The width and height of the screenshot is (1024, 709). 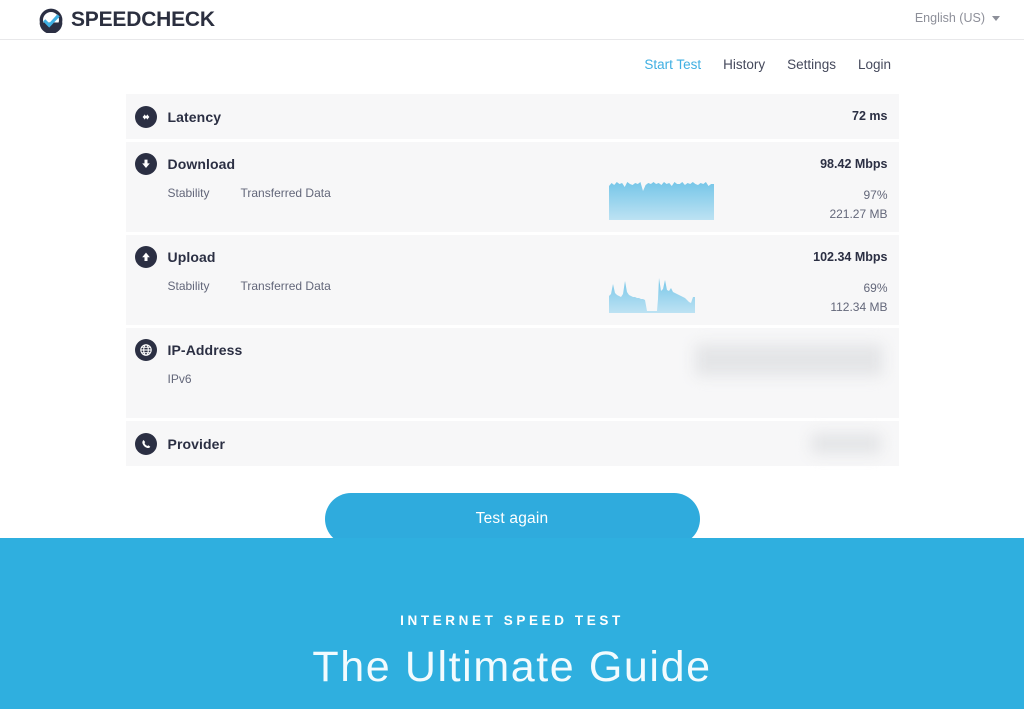 What do you see at coordinates (949, 18) in the screenshot?
I see `language-selector-label: English (US)` at bounding box center [949, 18].